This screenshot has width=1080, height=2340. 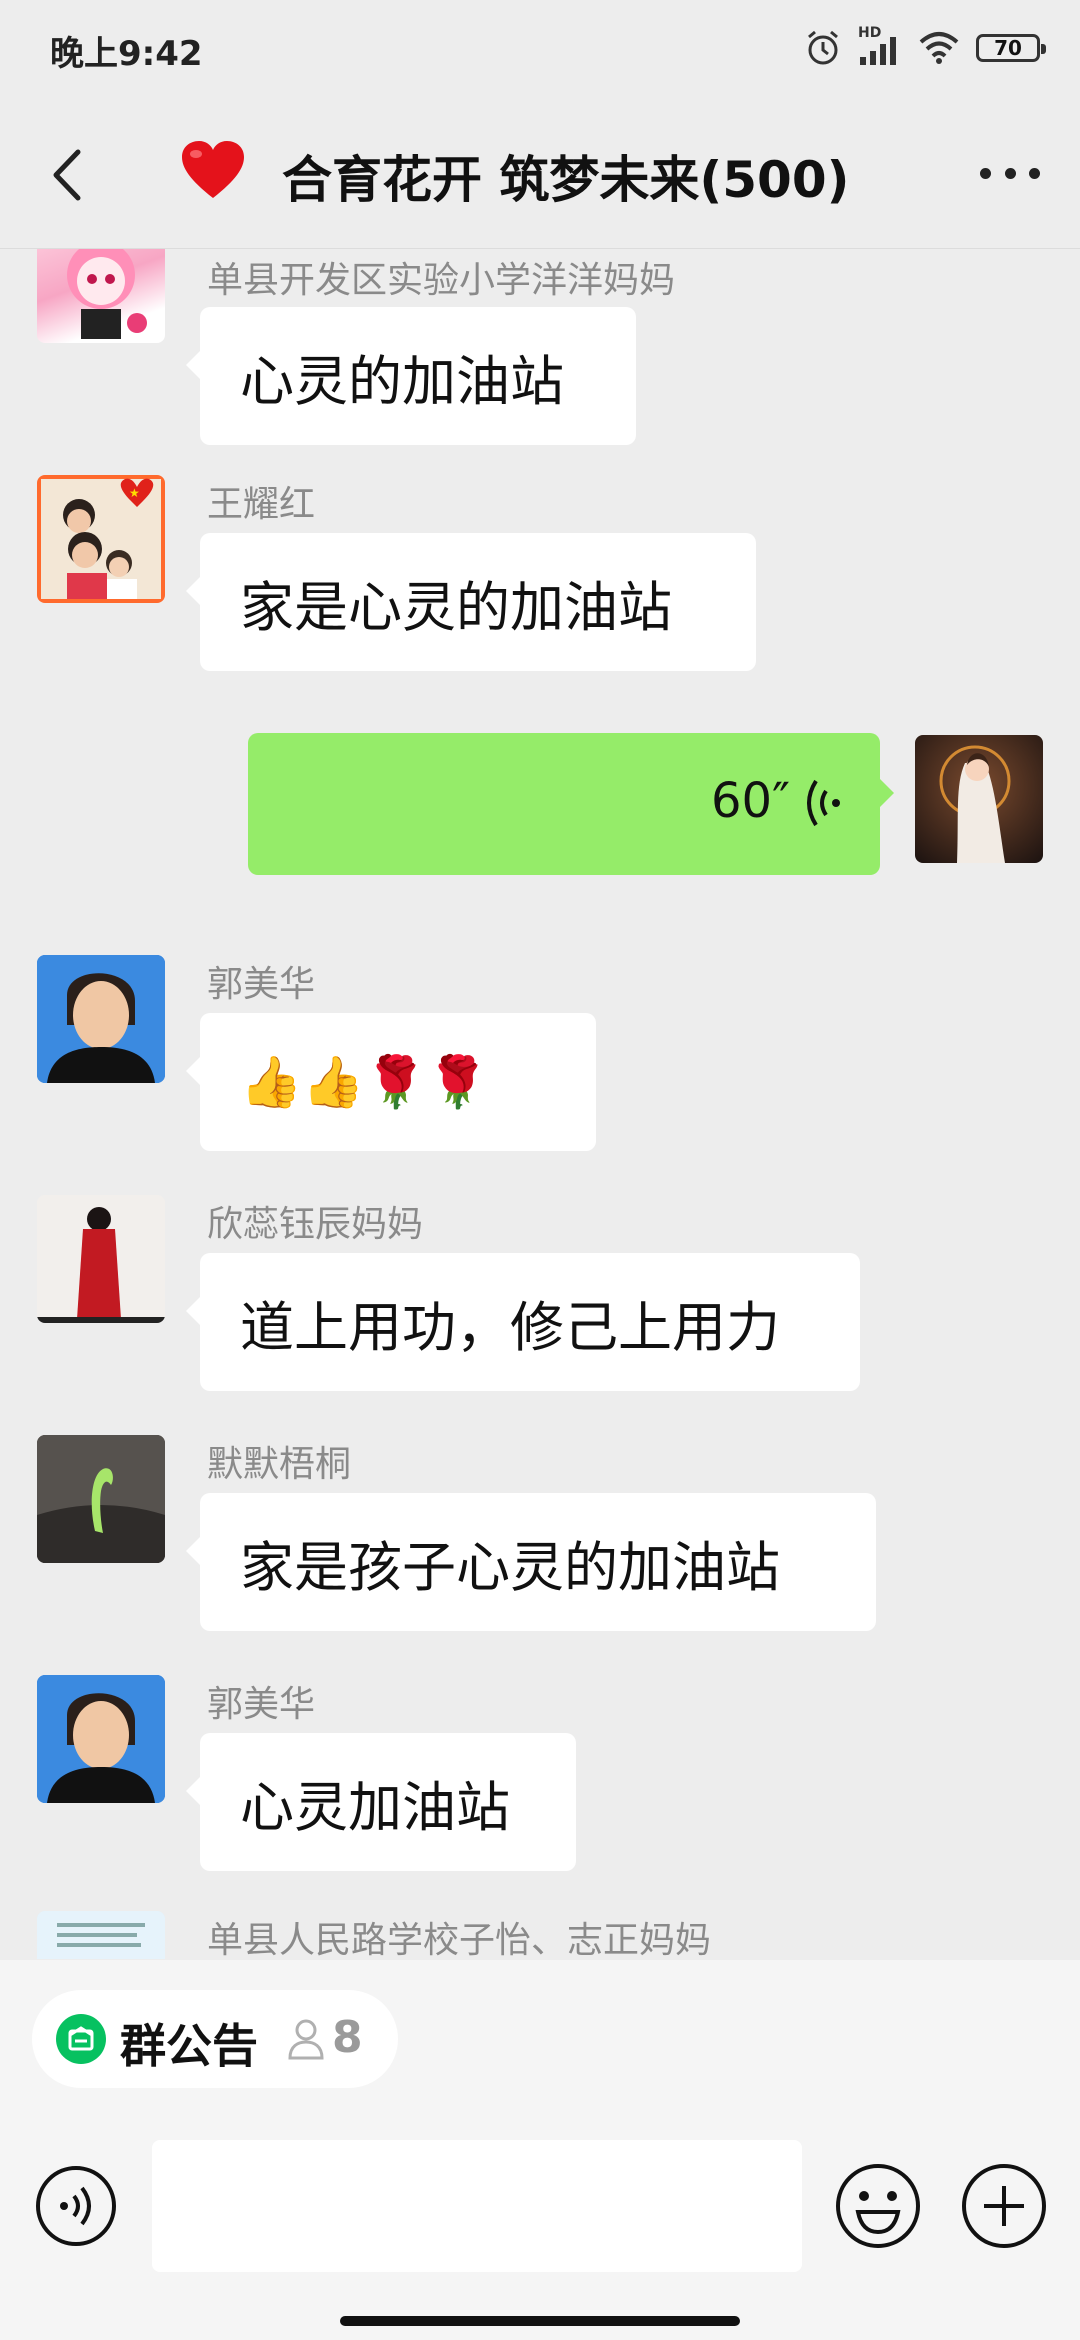 I want to click on battery-indicator: 70, so click(x=1011, y=48).